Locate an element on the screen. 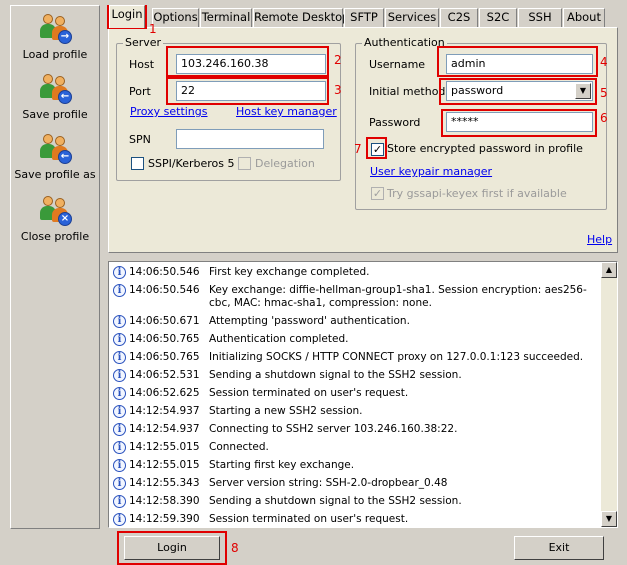 The image size is (627, 565). log-time: 14:12:58.390 is located at coordinates (164, 501).